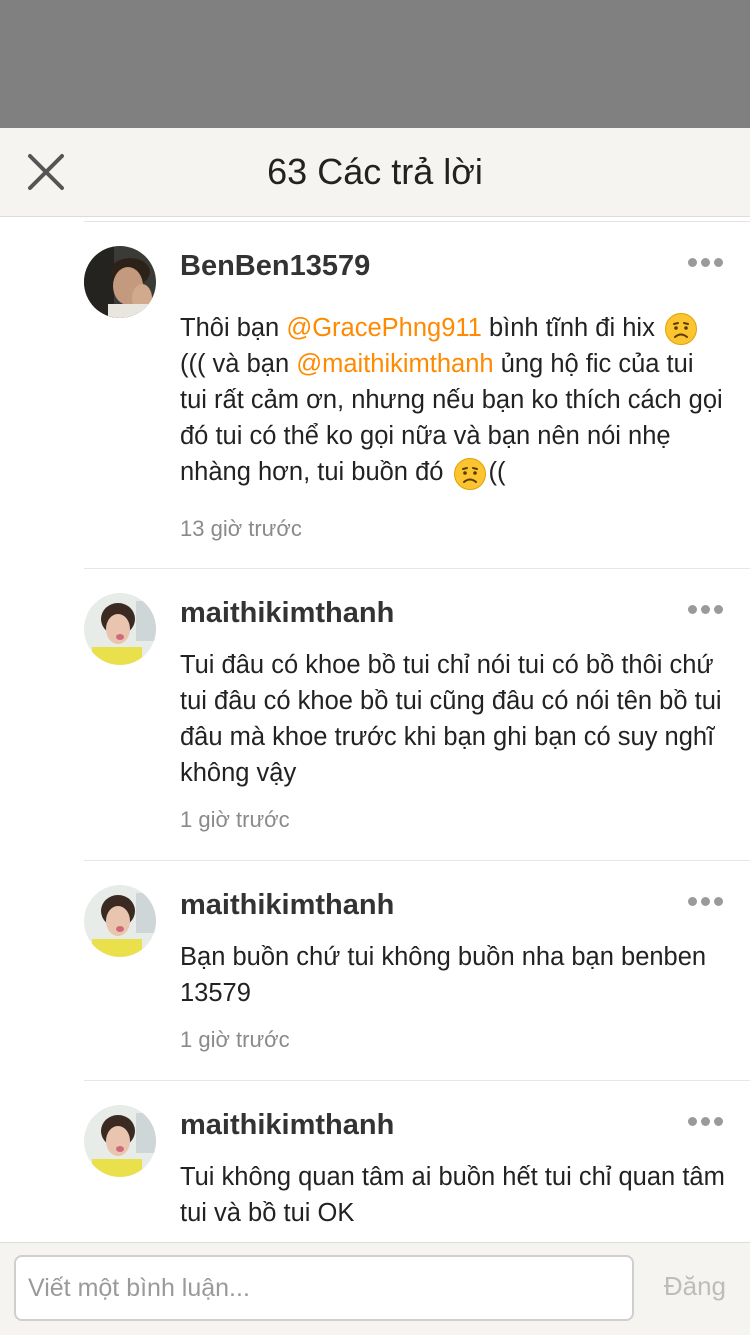 This screenshot has height=1335, width=750. Describe the element at coordinates (695, 1286) in the screenshot. I see `post-button: Đăng` at that location.